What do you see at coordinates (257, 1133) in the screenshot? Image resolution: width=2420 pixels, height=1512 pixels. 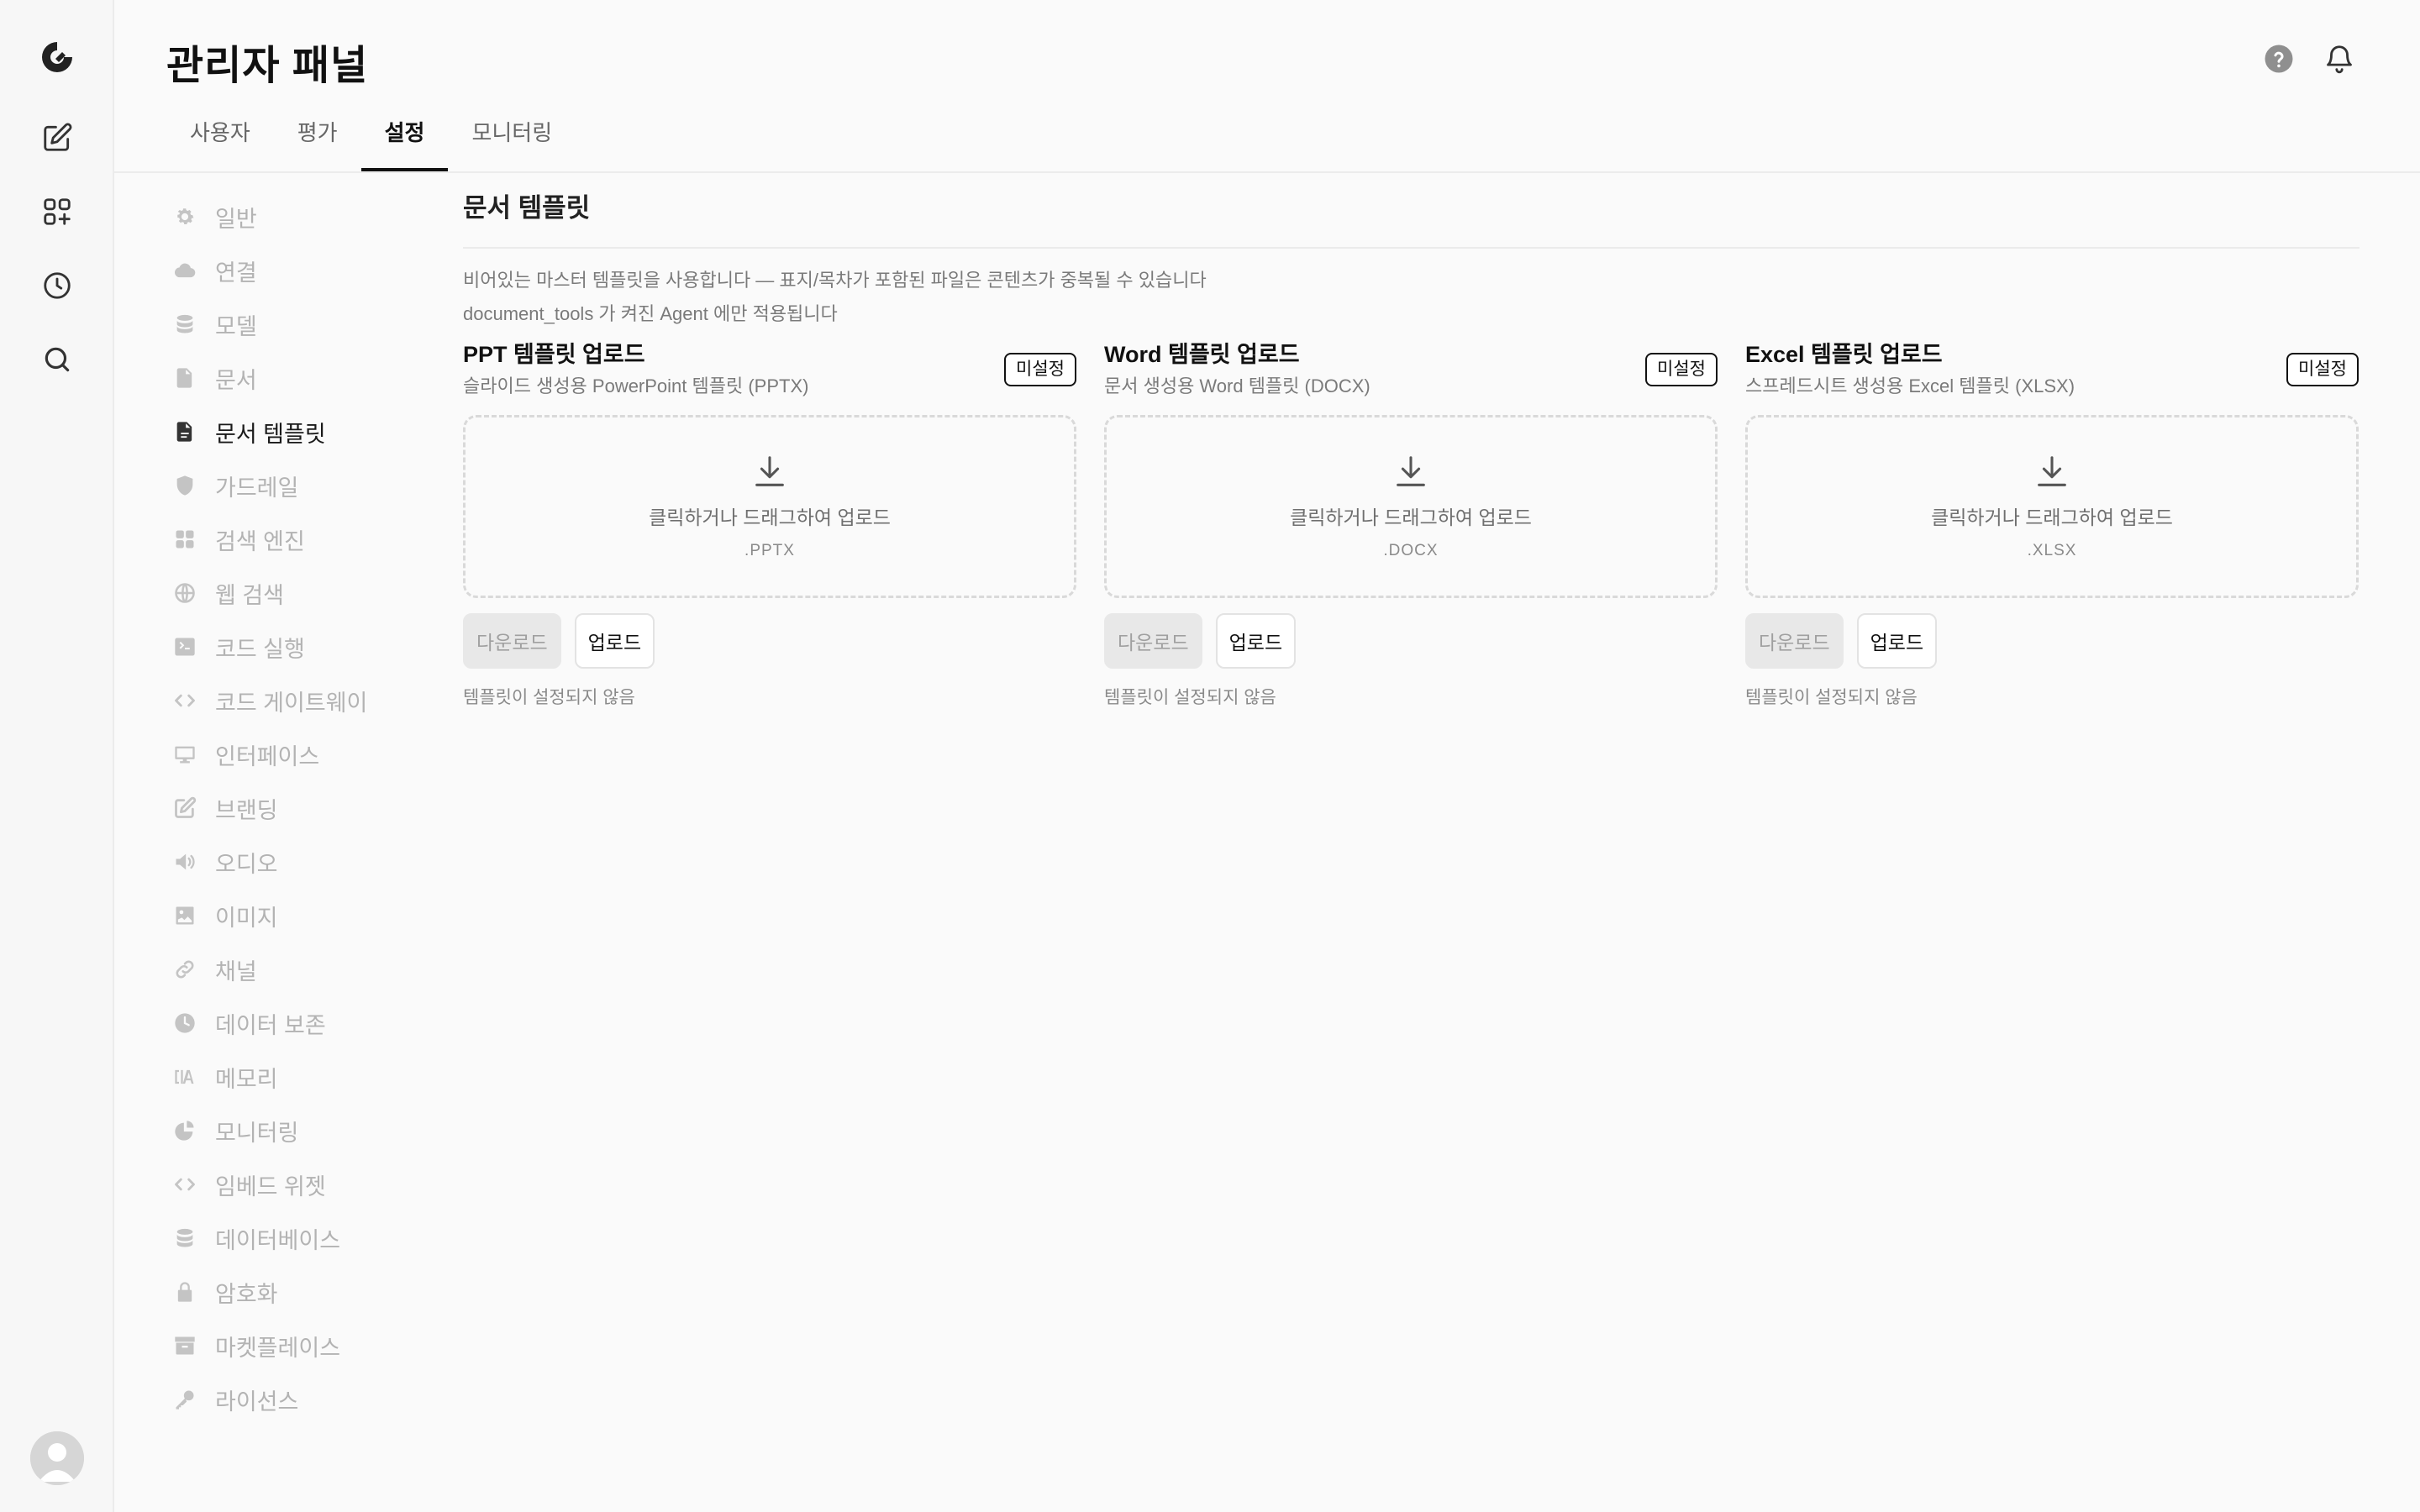 I see `settings-nav-label: 모니터링` at bounding box center [257, 1133].